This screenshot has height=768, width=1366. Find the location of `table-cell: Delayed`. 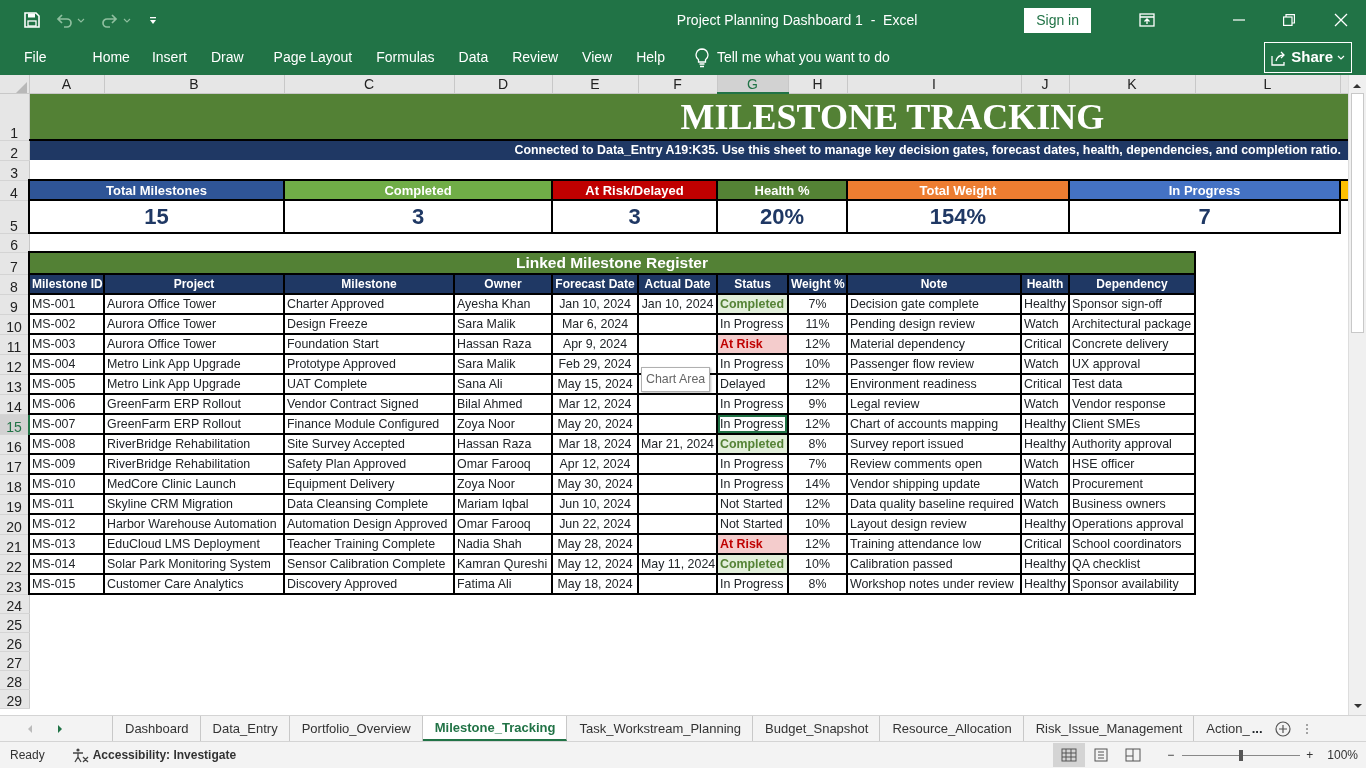

table-cell: Delayed is located at coordinates (752, 384).